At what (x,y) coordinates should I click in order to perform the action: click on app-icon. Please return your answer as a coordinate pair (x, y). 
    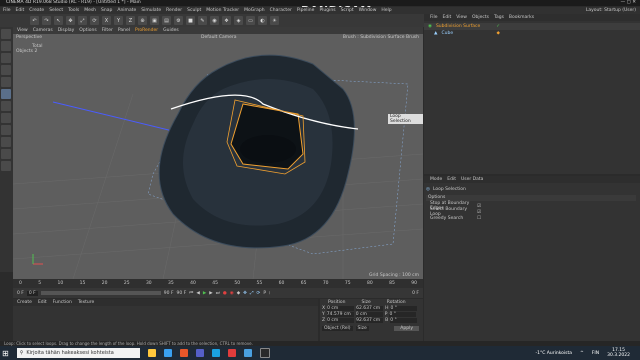
    Looking at the image, I should click on (264, 353).